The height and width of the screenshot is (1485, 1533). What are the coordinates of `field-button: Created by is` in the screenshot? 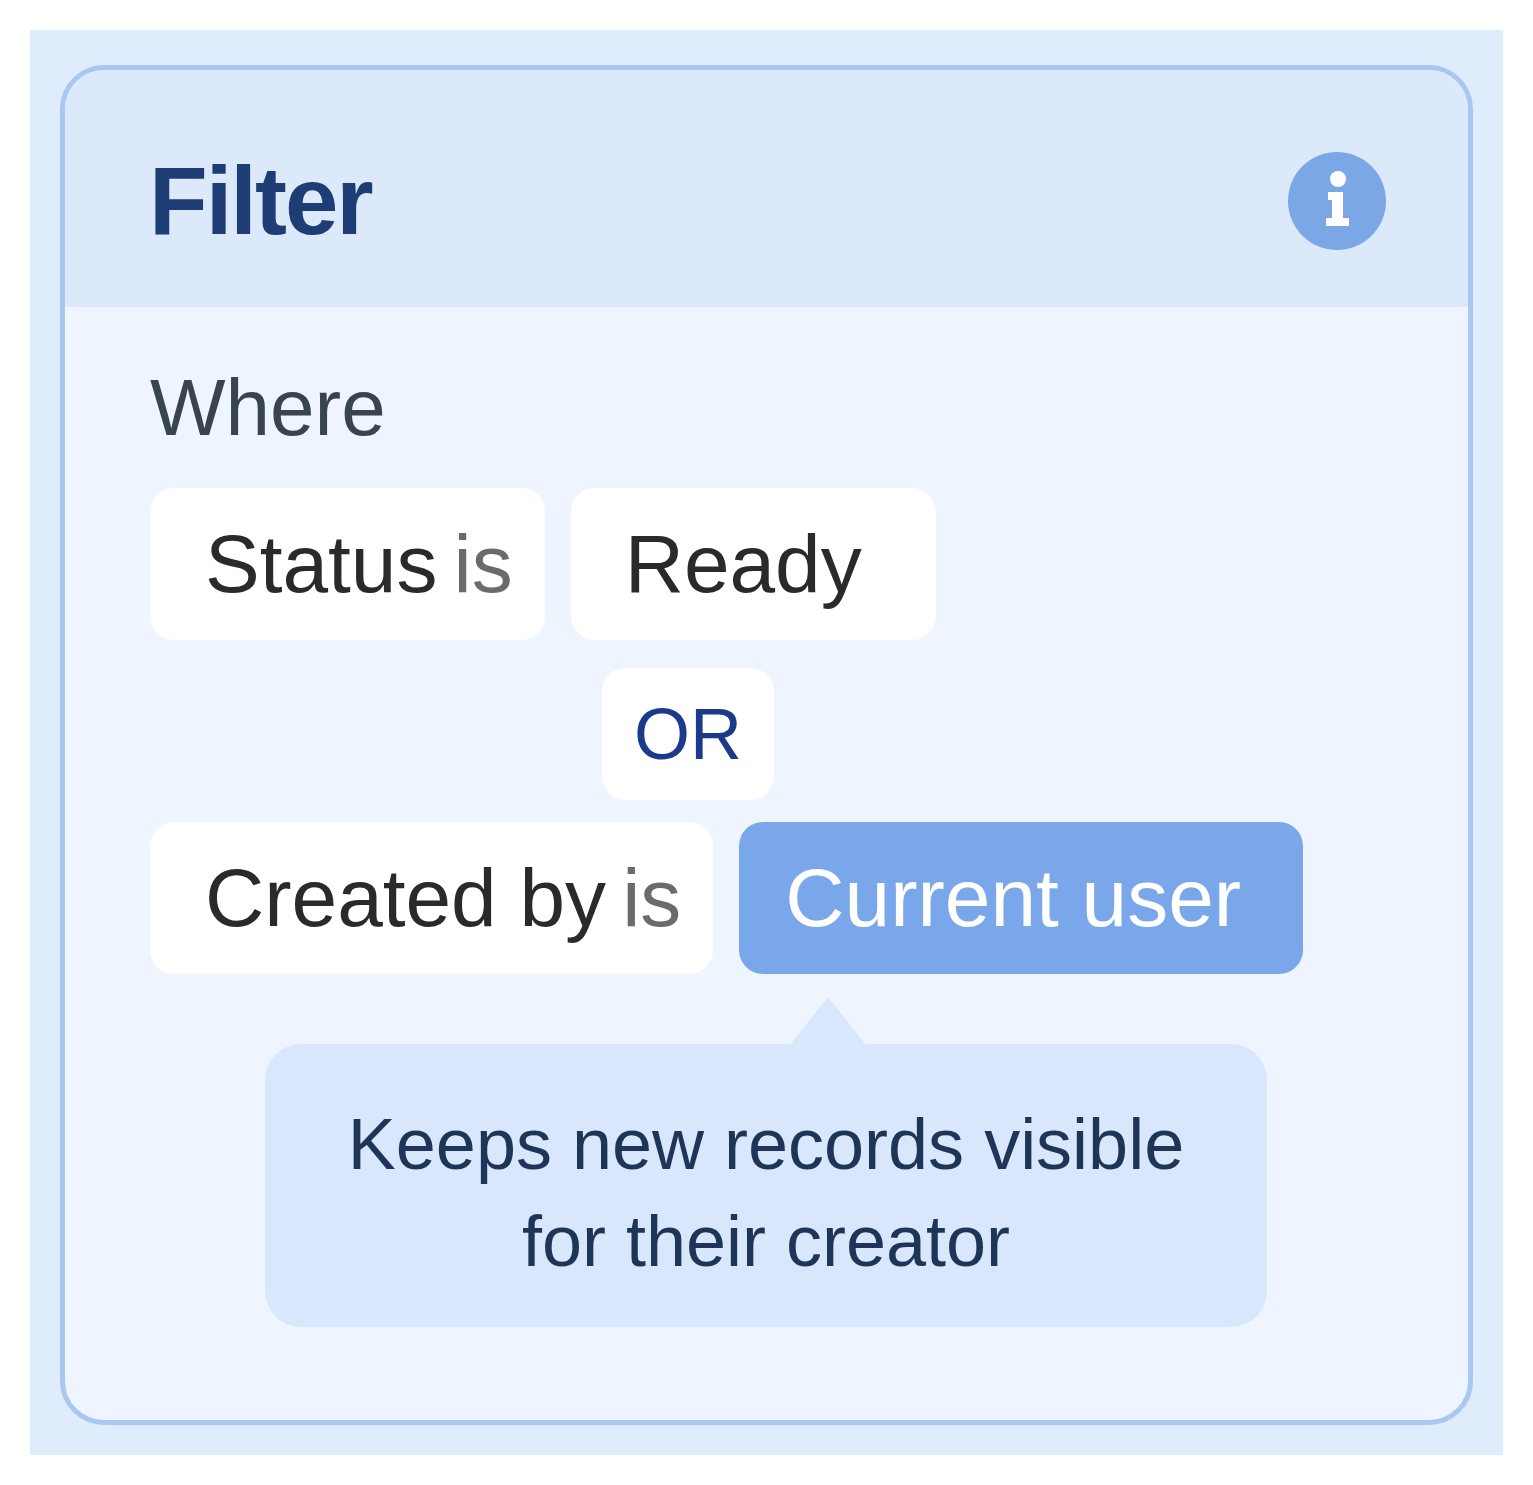 It's located at (432, 898).